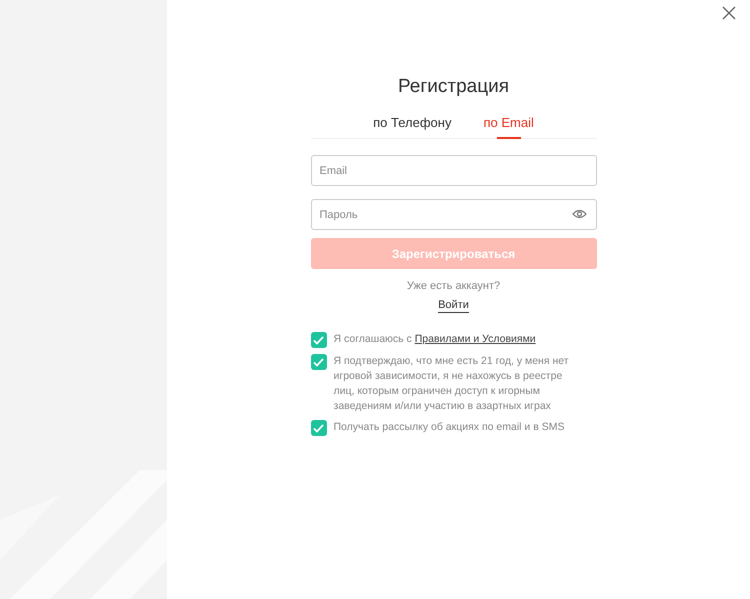  I want to click on login-prompt: Уже есть аккаунт?, so click(453, 286).